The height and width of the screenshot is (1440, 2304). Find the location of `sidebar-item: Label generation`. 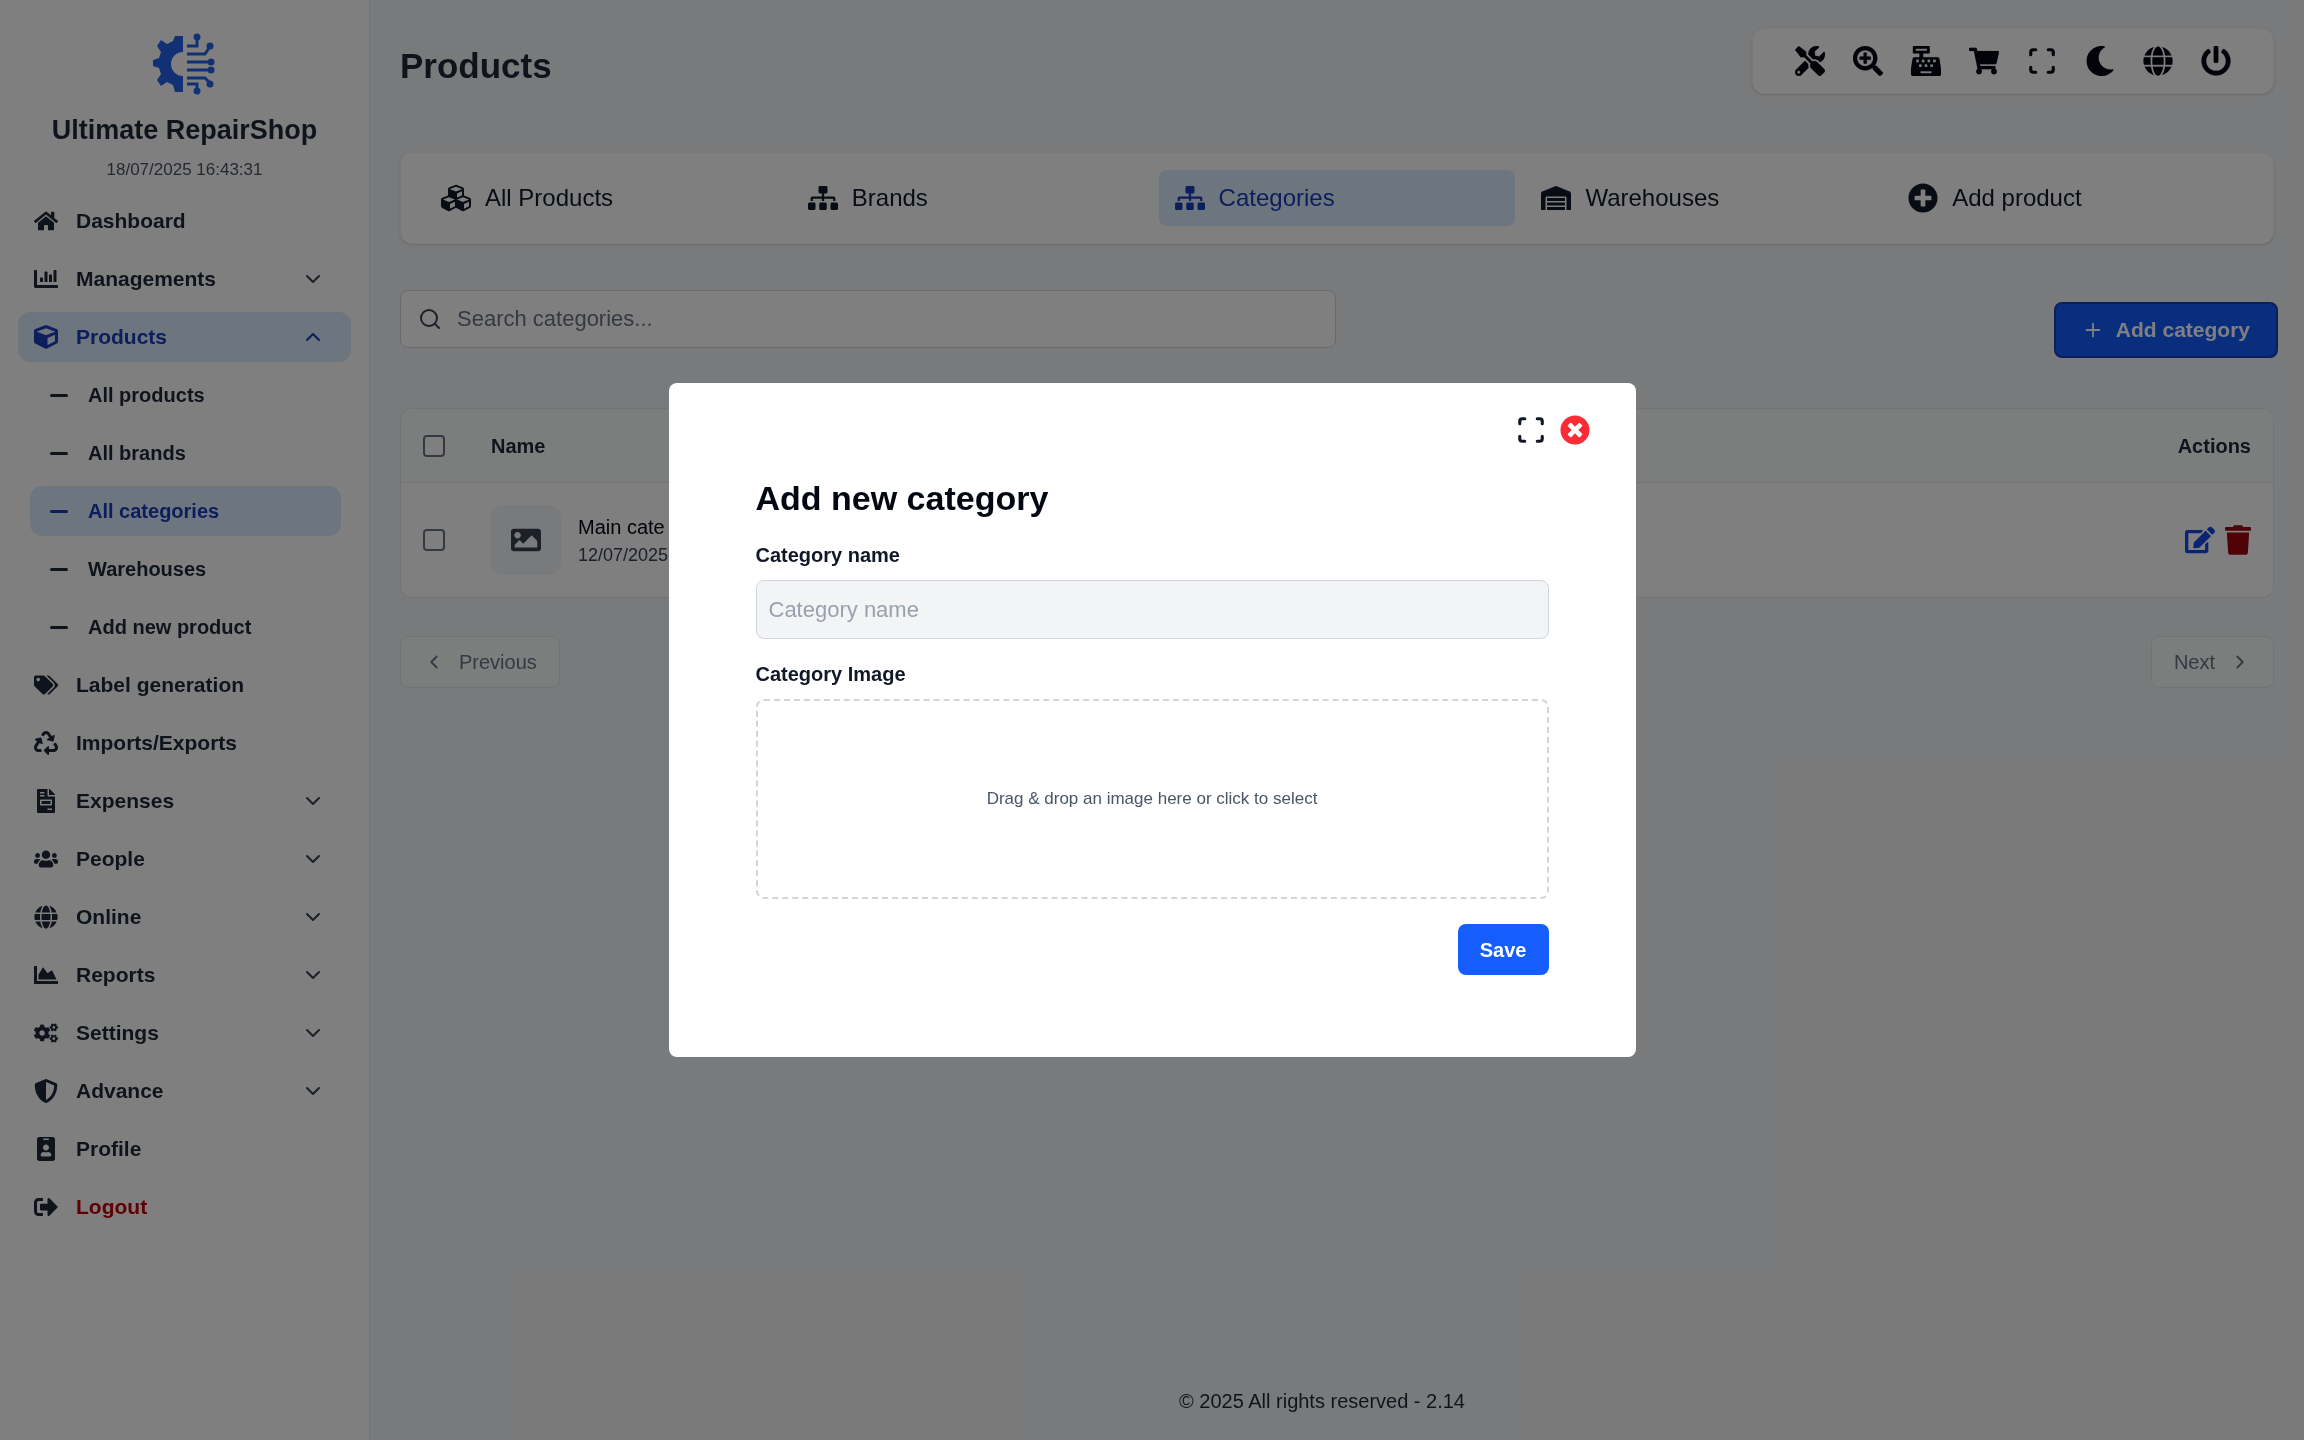

sidebar-item: Label generation is located at coordinates (184, 685).